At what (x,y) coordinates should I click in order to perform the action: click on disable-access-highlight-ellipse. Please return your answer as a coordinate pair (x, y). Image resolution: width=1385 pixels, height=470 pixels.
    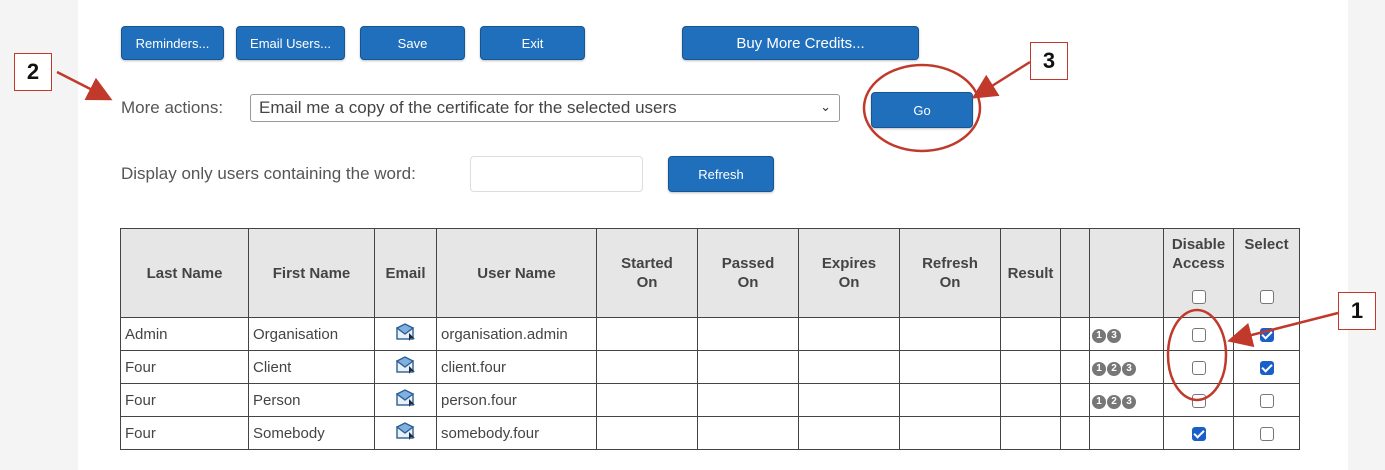
    Looking at the image, I should click on (1197, 355).